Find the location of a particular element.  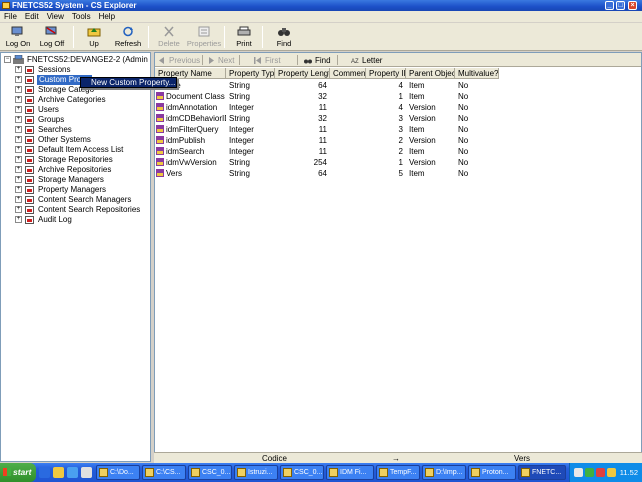

ie-icon is located at coordinates (44, 472).